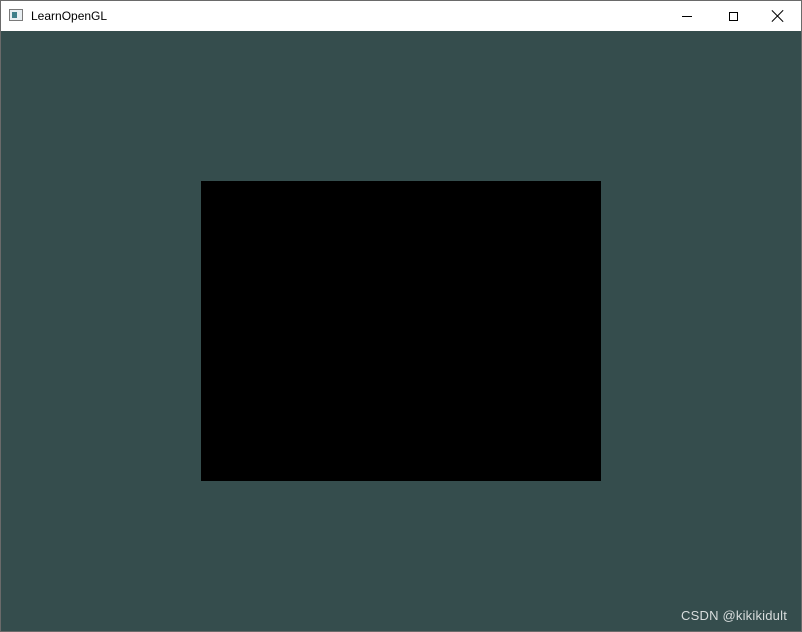 The image size is (802, 632). I want to click on close-button, so click(778, 16).